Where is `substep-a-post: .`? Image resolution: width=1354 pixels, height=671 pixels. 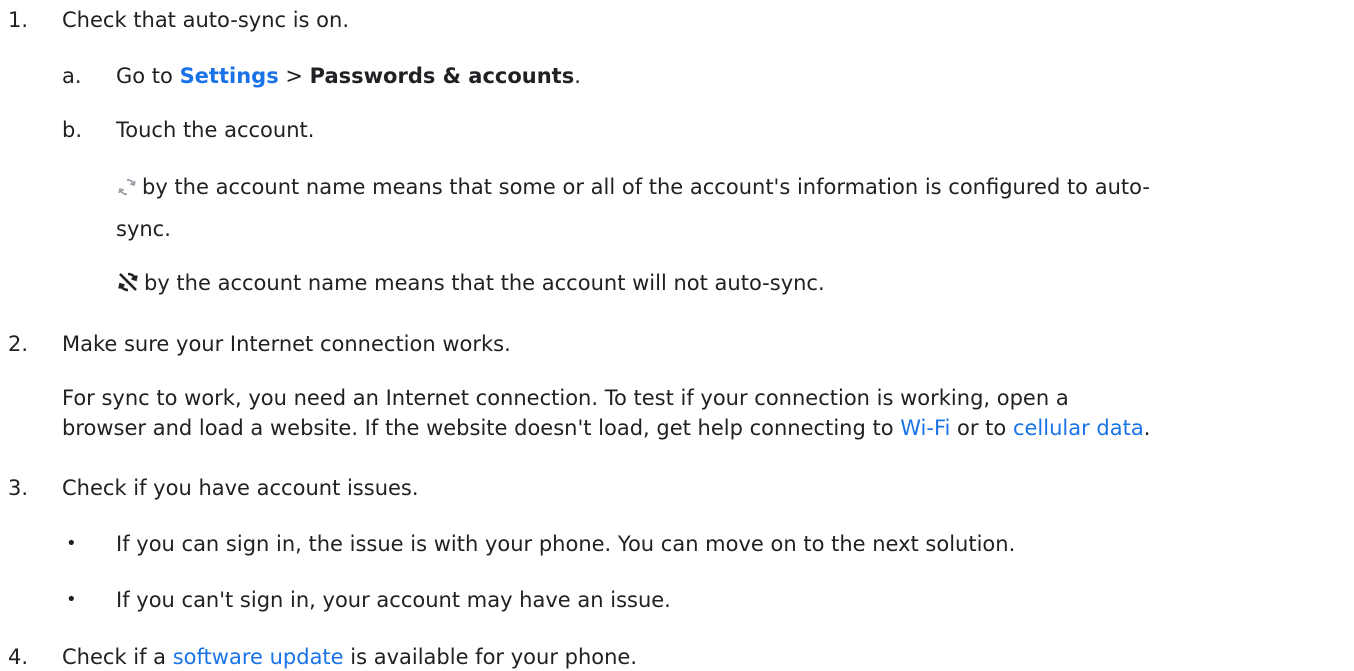
substep-a-post: . is located at coordinates (577, 76).